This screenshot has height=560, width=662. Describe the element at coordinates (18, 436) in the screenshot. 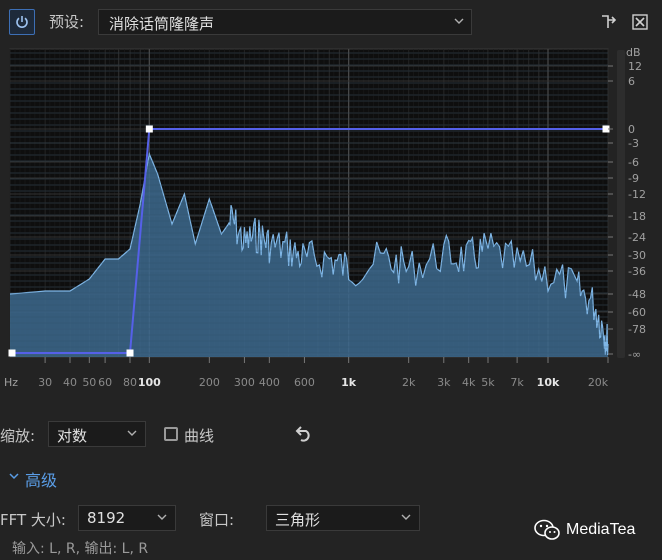

I see `zoom-label: 缩放:` at that location.